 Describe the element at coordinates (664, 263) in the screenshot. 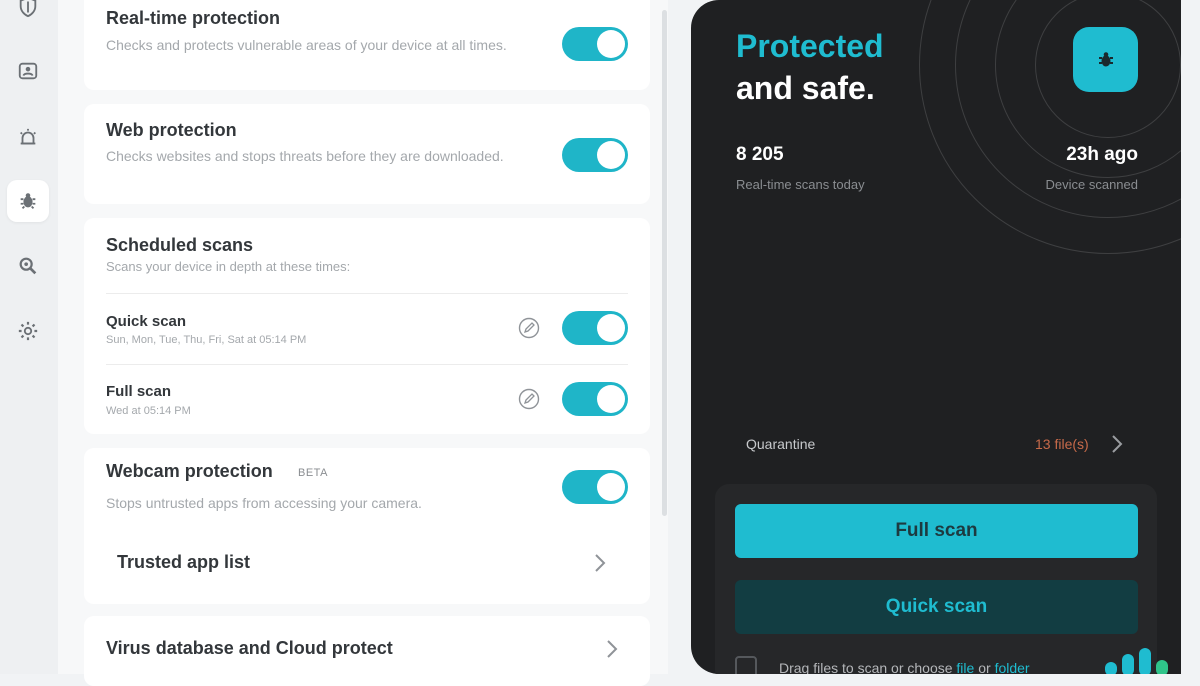

I see `scrollbar` at that location.